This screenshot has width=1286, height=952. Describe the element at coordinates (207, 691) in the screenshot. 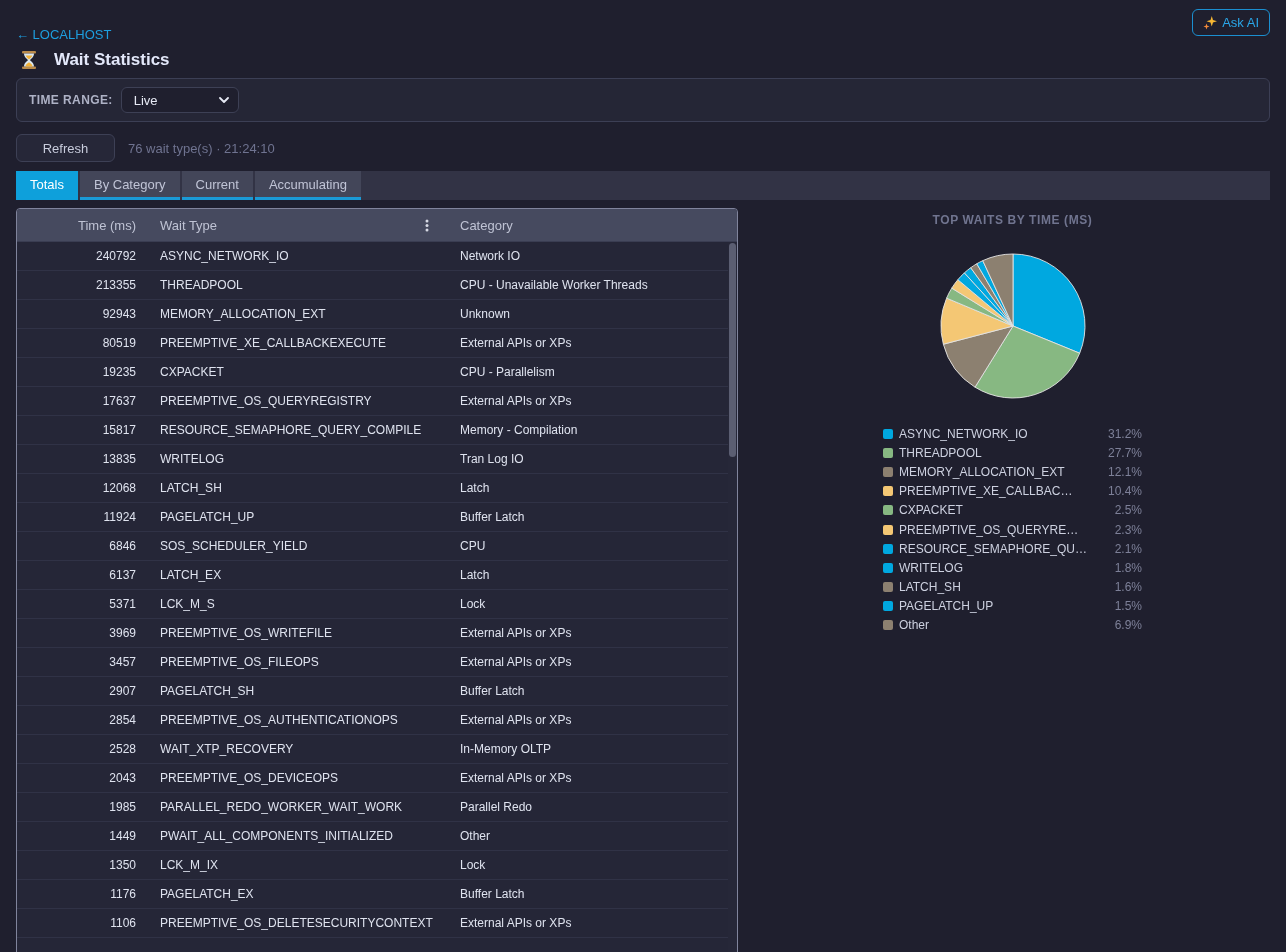

I see `table-cell-text: PAGELATCH_SH` at that location.